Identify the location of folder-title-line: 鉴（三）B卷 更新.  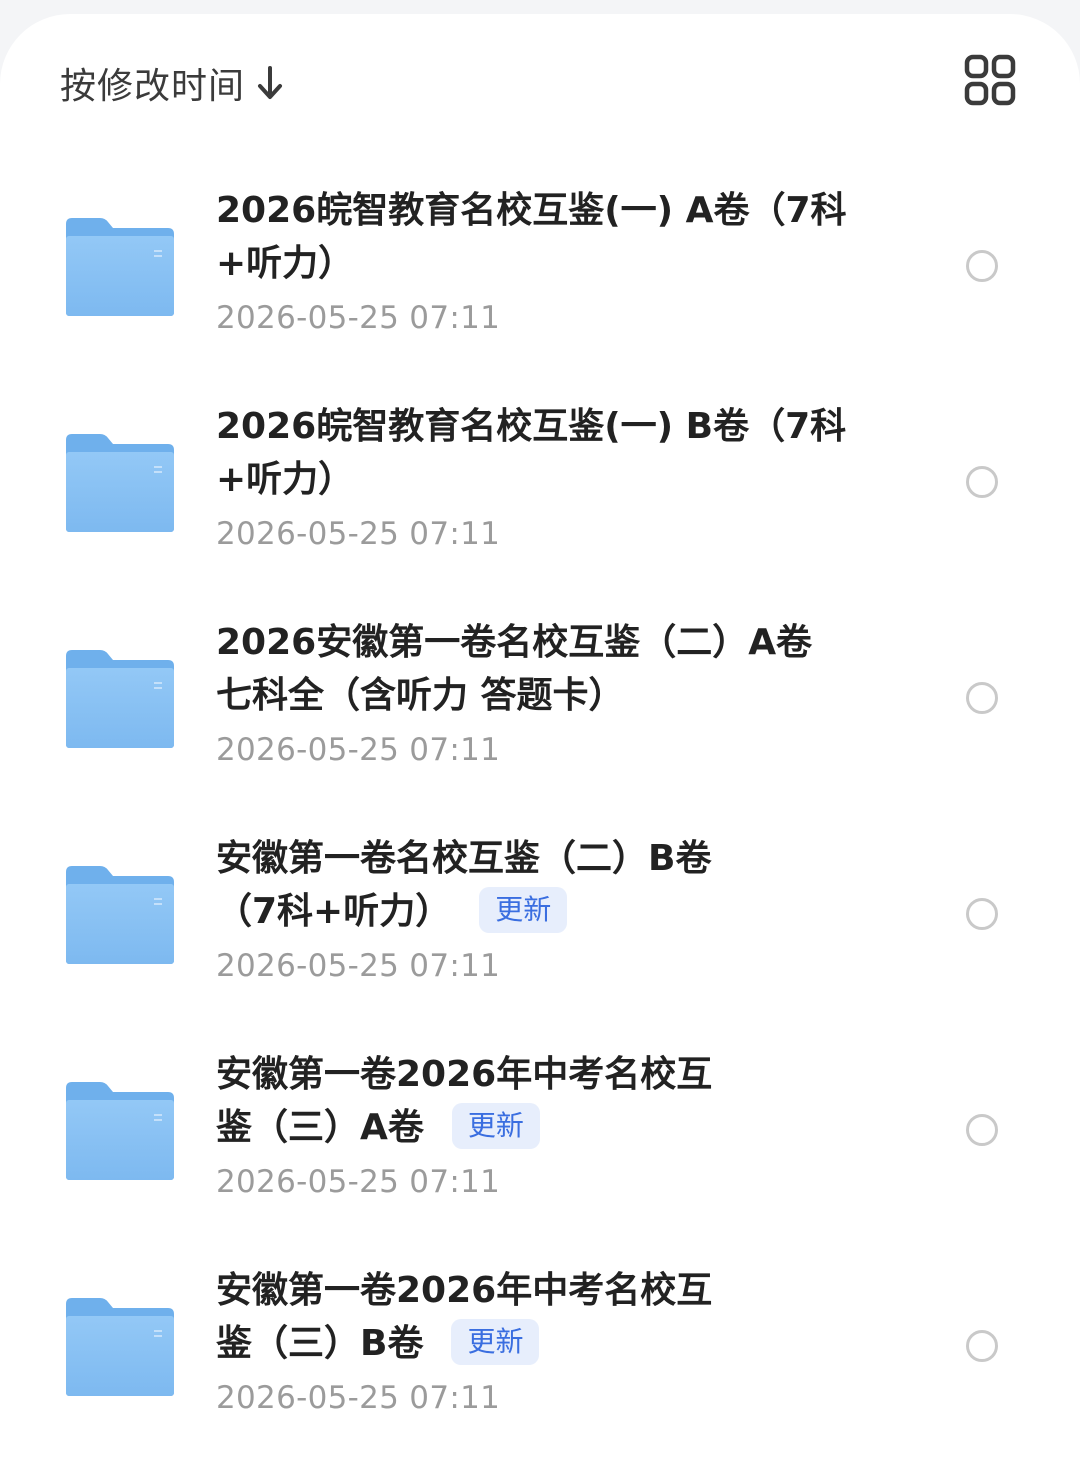
(546, 1343).